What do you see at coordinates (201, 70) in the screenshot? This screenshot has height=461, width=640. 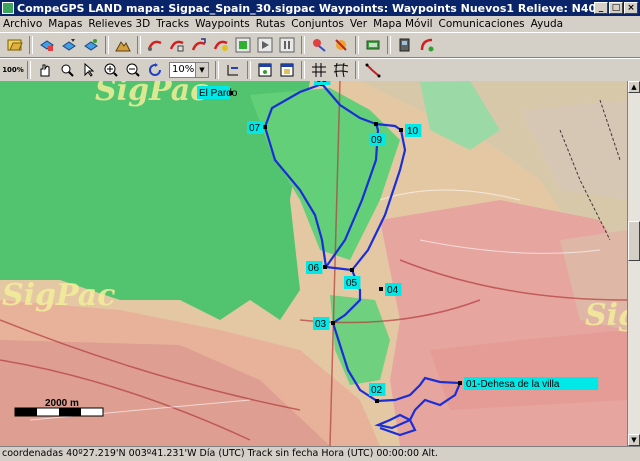 I see `chevron-down-icon: ▼` at bounding box center [201, 70].